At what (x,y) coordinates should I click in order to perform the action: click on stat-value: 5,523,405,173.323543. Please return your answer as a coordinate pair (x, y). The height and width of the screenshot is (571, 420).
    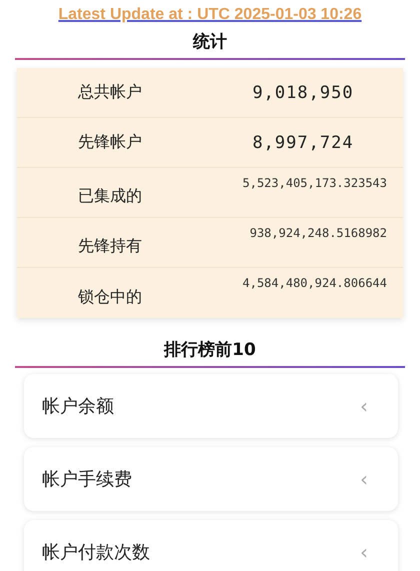
    Looking at the image, I should click on (315, 183).